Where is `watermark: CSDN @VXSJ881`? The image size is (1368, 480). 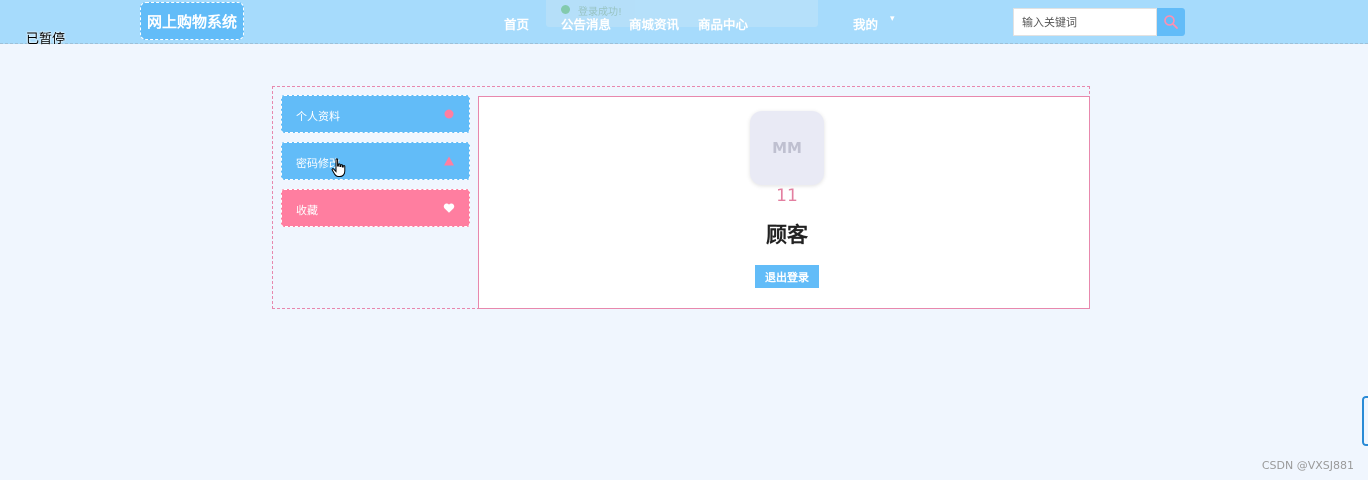
watermark: CSDN @VXSJ881 is located at coordinates (1307, 465).